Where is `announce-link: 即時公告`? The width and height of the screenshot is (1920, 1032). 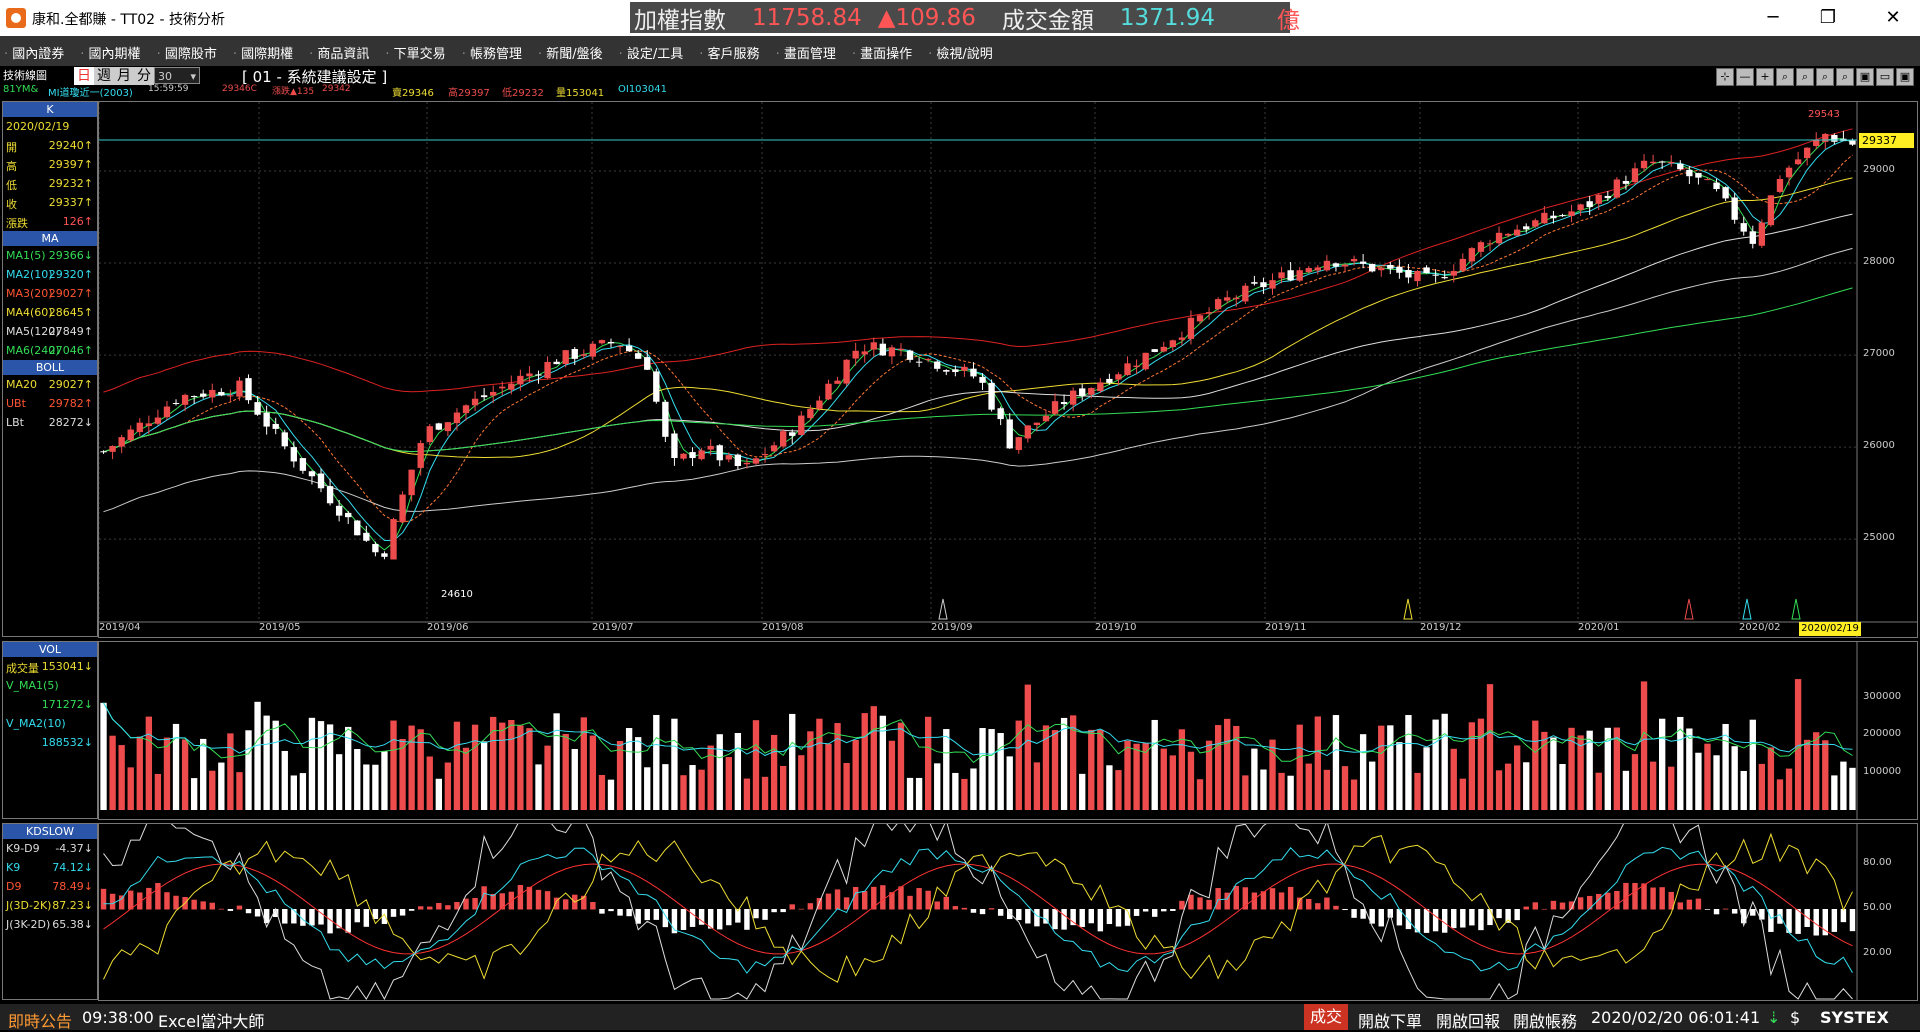
announce-link: 即時公告 is located at coordinates (40, 1020).